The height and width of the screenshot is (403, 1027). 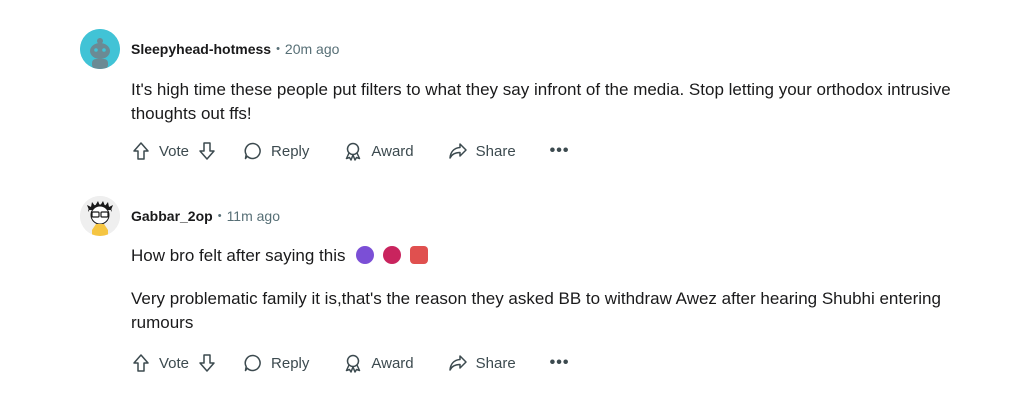 I want to click on user-avatar-icon, so click(x=100, y=216).